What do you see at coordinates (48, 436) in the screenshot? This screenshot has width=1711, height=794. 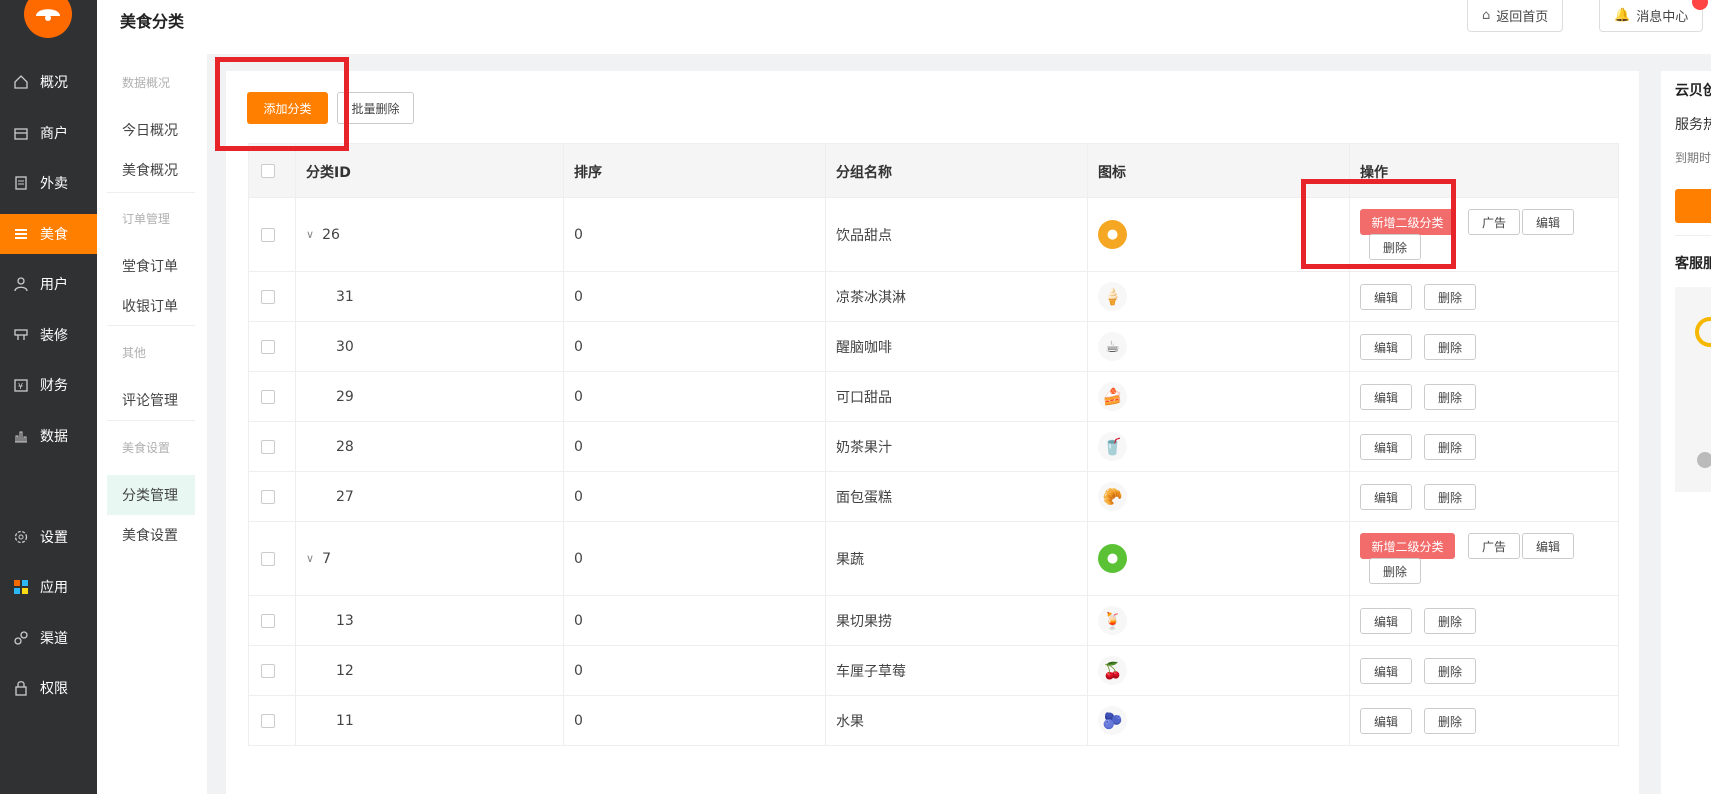 I see `sidebar-item-data: 数据` at bounding box center [48, 436].